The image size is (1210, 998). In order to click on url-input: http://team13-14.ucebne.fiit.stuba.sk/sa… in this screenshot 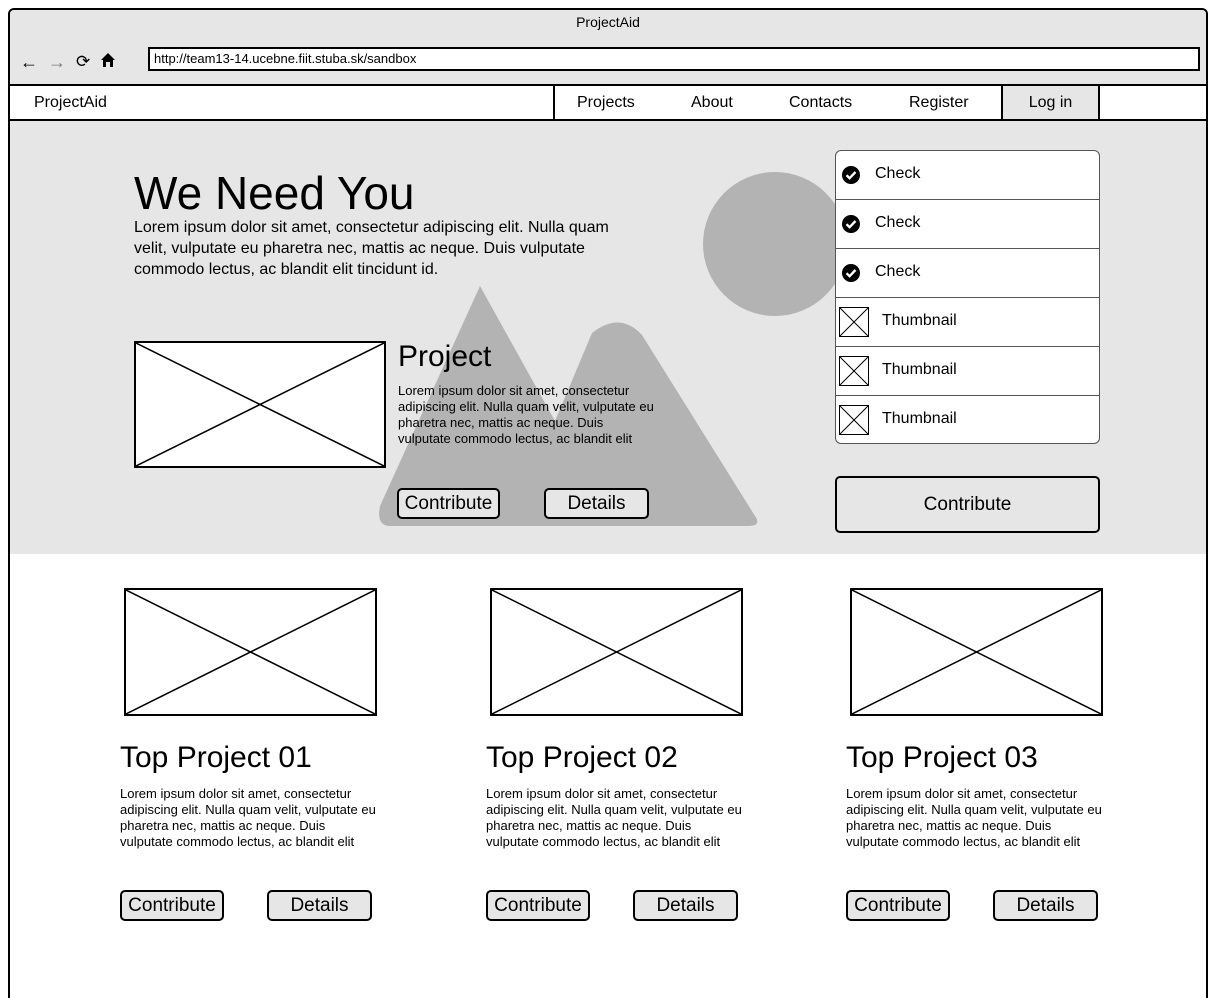, I will do `click(674, 59)`.